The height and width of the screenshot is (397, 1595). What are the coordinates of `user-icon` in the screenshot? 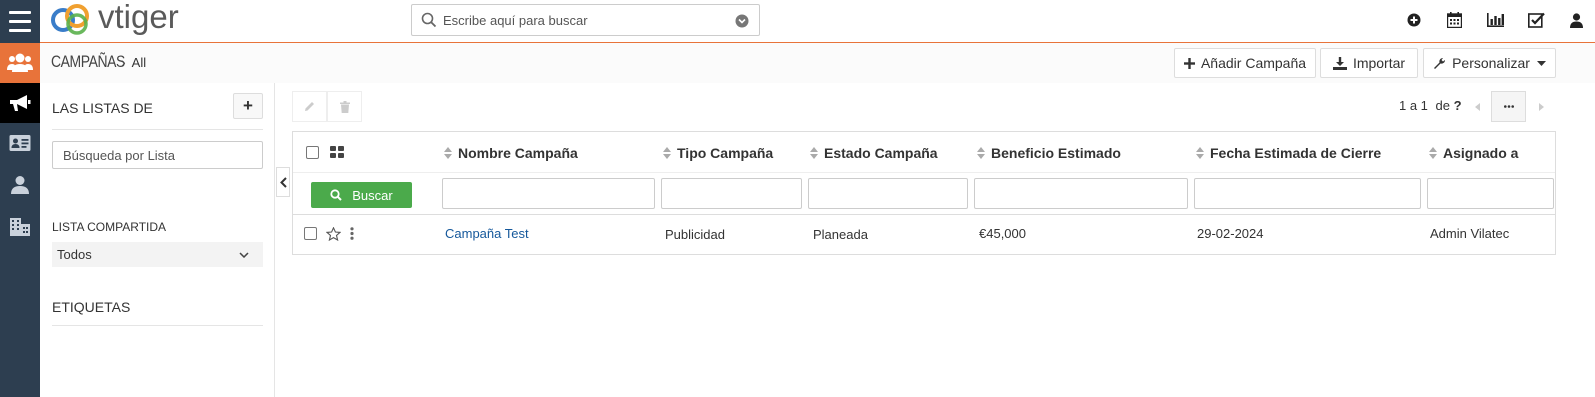 It's located at (1576, 20).